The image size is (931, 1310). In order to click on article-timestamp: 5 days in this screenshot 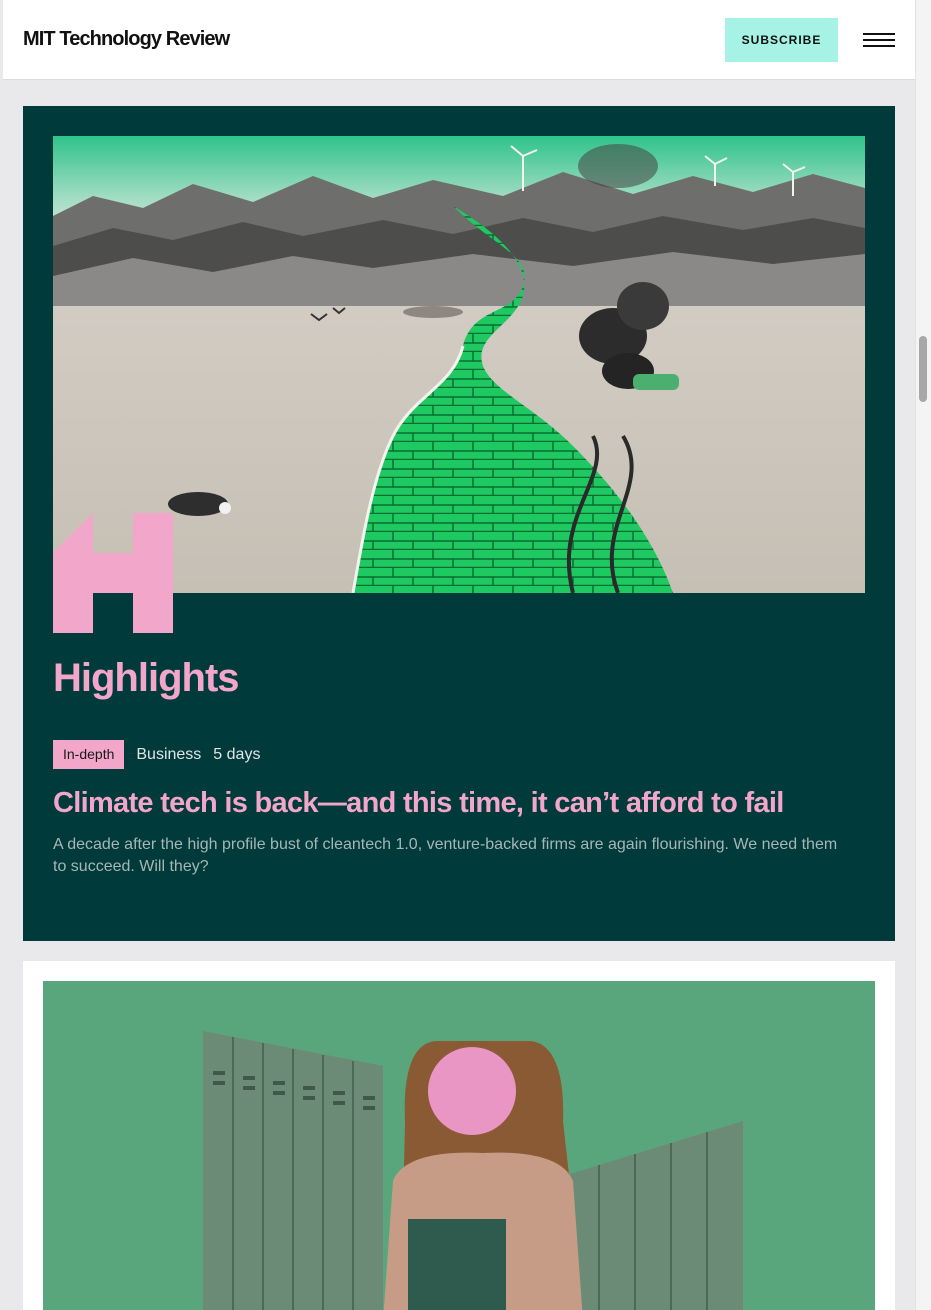, I will do `click(237, 754)`.